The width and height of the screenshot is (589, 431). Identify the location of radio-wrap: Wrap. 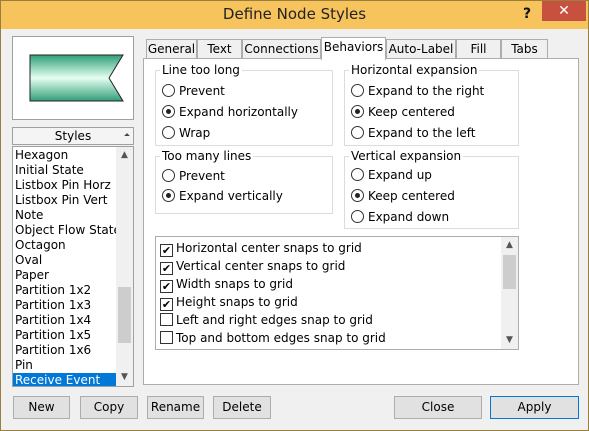
(186, 133).